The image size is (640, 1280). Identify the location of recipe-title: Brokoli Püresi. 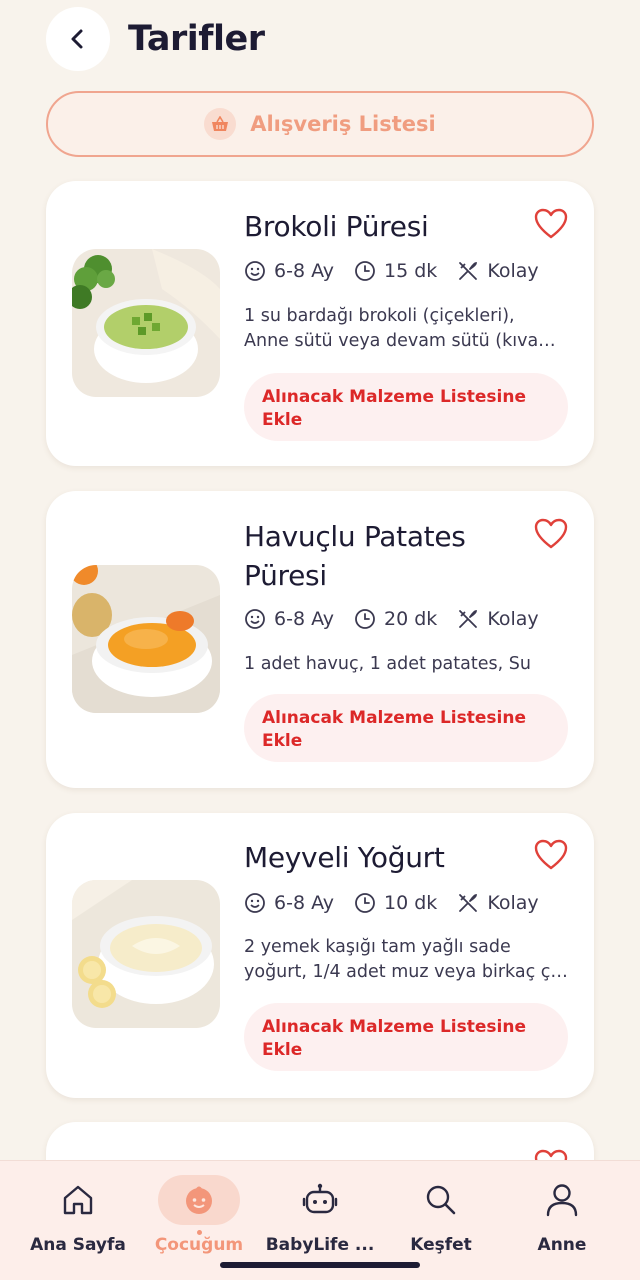
(336, 226).